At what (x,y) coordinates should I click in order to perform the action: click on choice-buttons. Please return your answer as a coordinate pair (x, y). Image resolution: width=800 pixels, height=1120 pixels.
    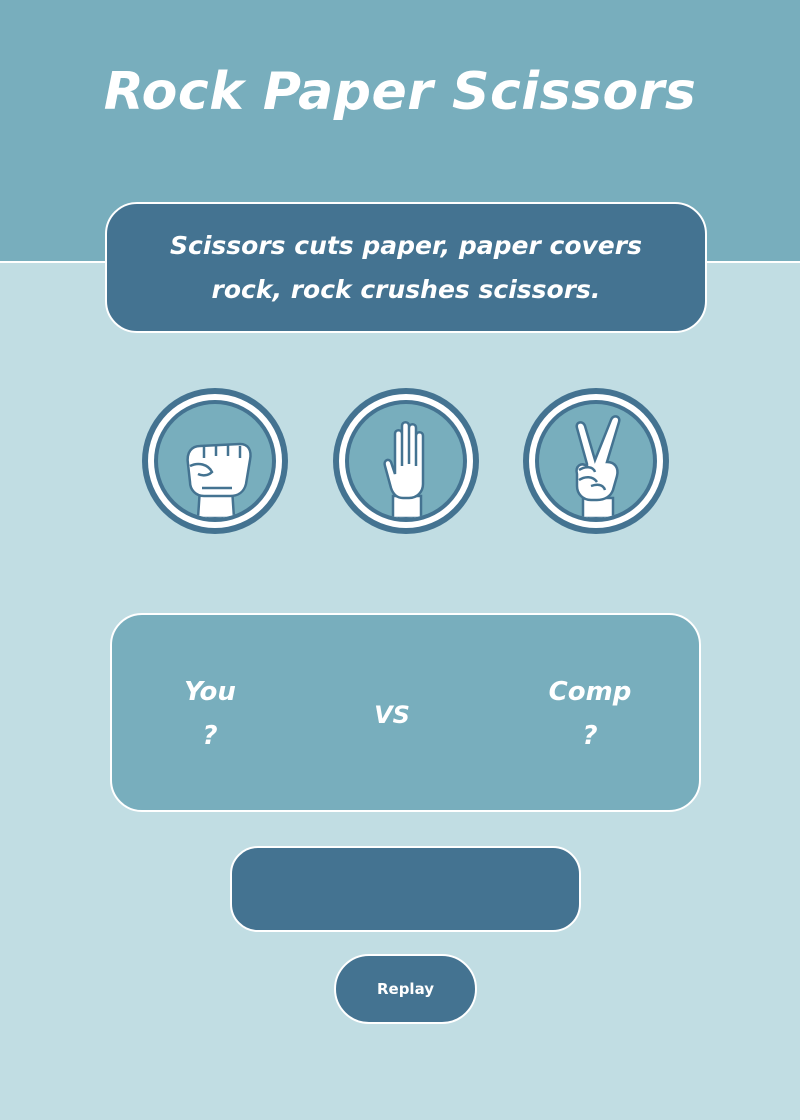
    Looking at the image, I should click on (400, 461).